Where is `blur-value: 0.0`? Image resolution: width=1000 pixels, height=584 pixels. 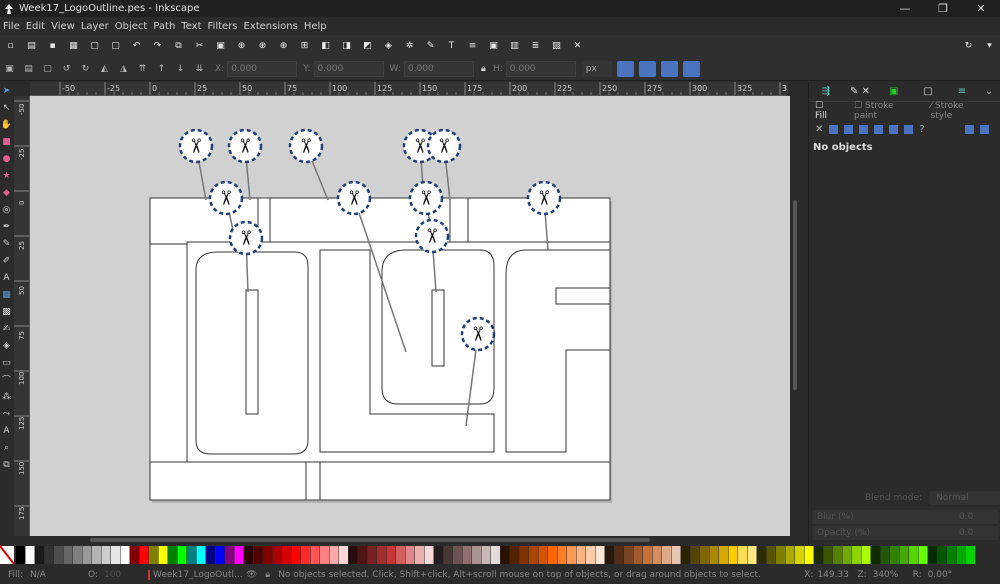
blur-value: 0.0 is located at coordinates (966, 517).